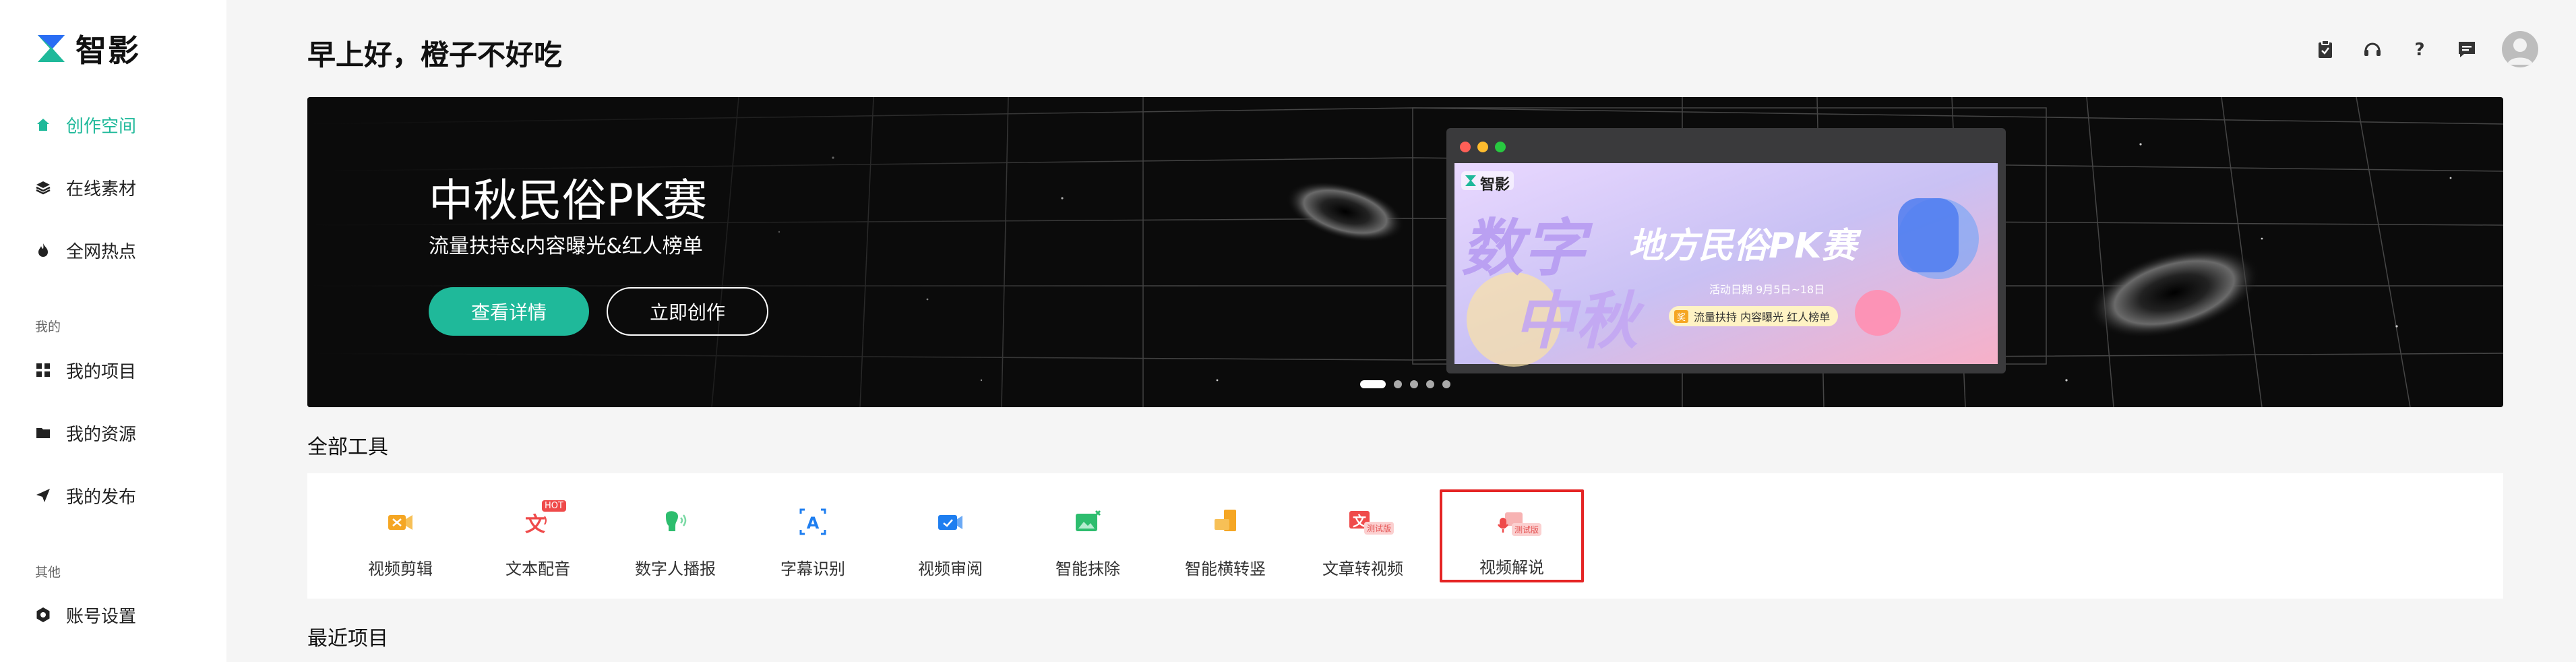  Describe the element at coordinates (2520, 49) in the screenshot. I see `avatar` at that location.